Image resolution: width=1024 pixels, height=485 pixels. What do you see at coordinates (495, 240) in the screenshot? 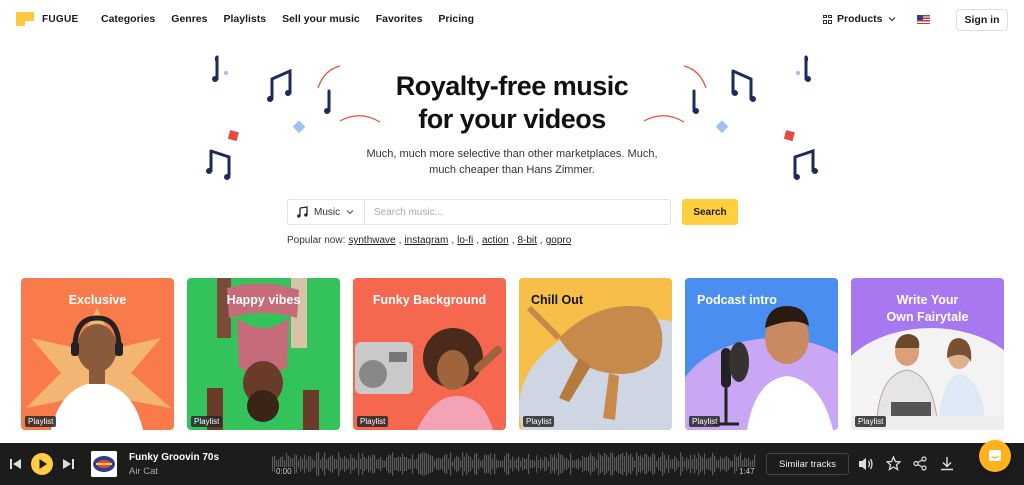
I see `popular-tag: action` at bounding box center [495, 240].